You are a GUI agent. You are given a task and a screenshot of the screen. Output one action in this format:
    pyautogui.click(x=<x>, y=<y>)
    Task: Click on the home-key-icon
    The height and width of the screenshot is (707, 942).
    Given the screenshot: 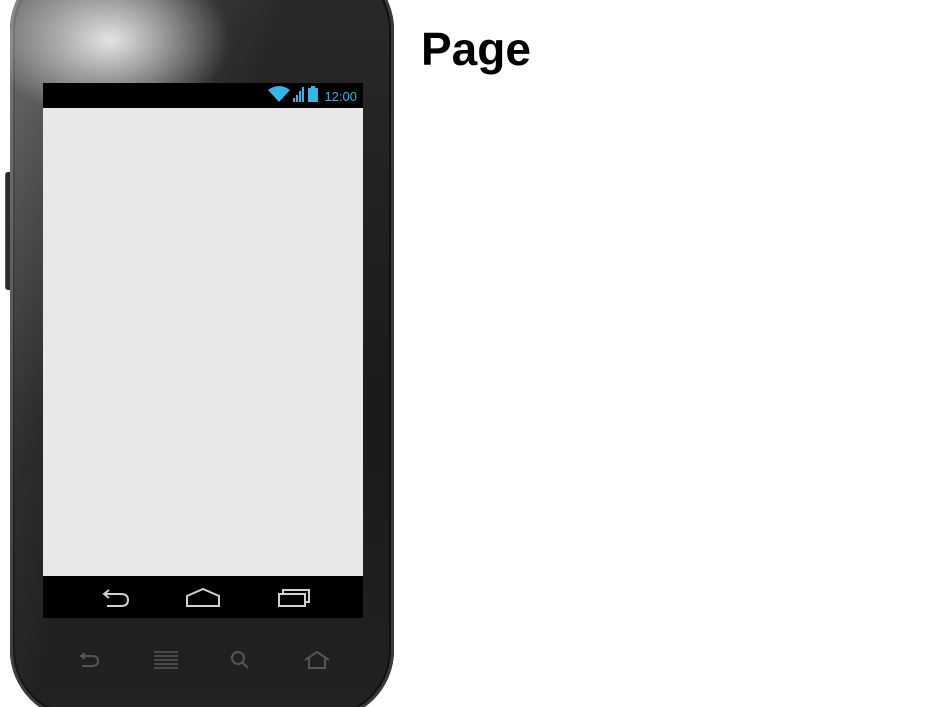 What is the action you would take?
    pyautogui.click(x=317, y=659)
    